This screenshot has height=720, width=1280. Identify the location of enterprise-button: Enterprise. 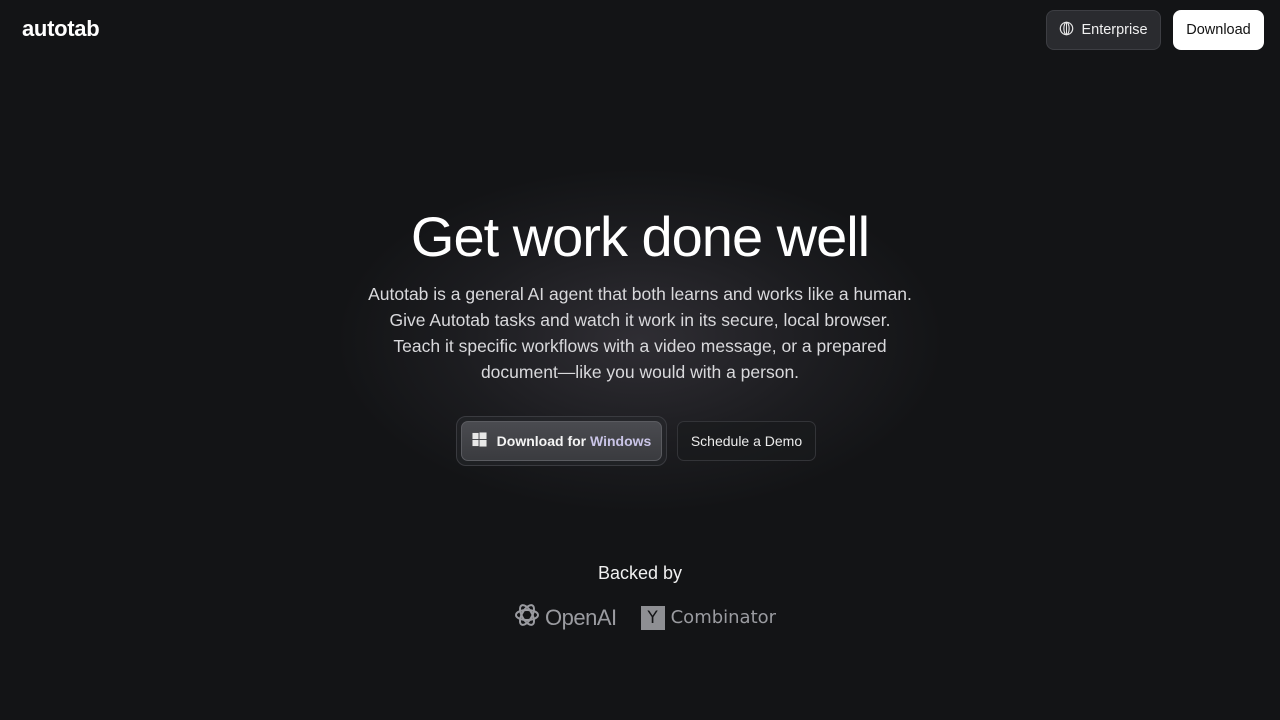
(1103, 30).